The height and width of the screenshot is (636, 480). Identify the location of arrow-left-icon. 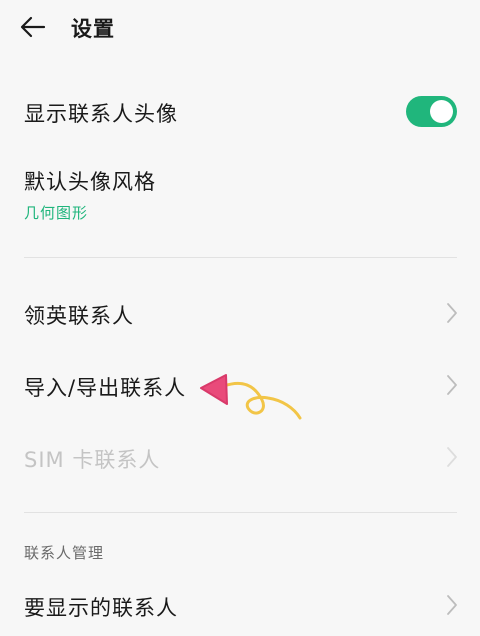
(33, 27).